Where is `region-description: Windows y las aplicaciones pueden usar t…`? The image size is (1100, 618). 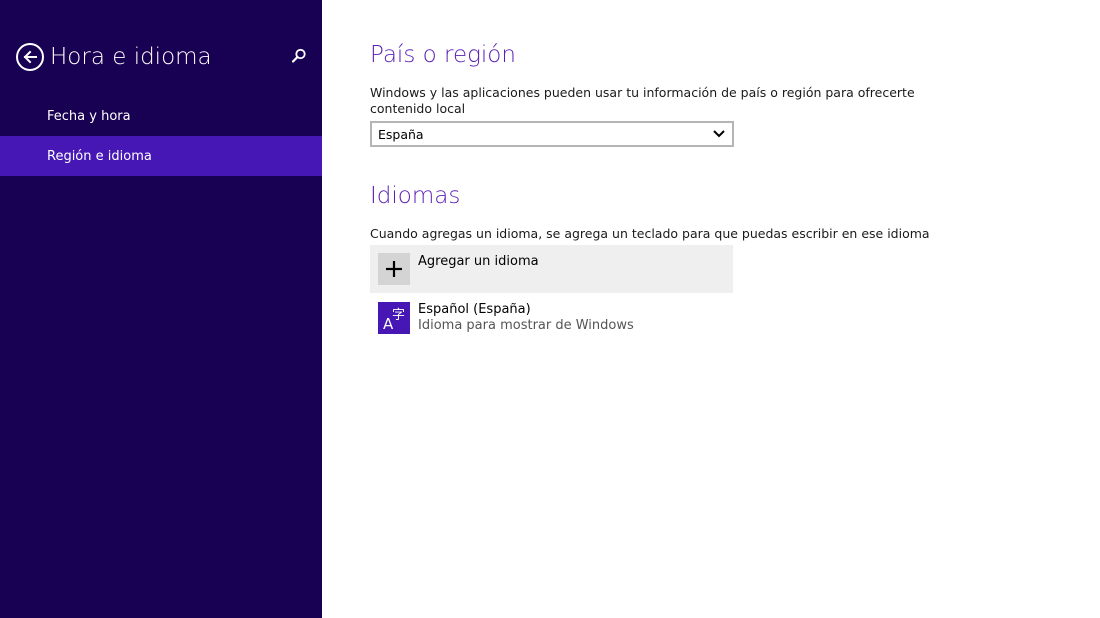
region-description: Windows y las aplicaciones pueden usar t… is located at coordinates (642, 101).